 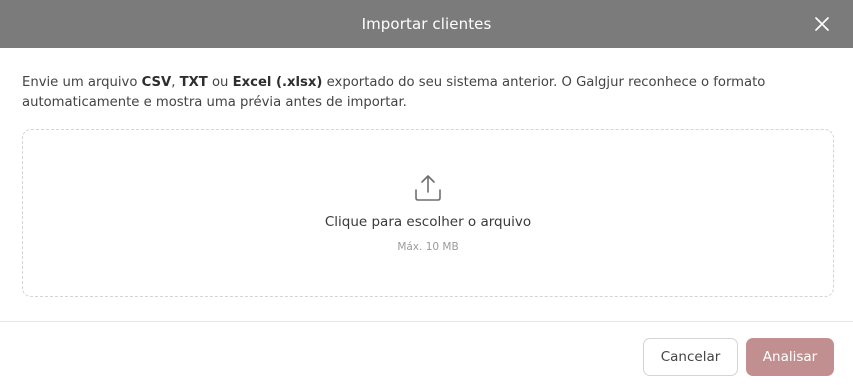 What do you see at coordinates (428, 247) in the screenshot?
I see `dropzone-size-hint: Máx. 10 MB` at bounding box center [428, 247].